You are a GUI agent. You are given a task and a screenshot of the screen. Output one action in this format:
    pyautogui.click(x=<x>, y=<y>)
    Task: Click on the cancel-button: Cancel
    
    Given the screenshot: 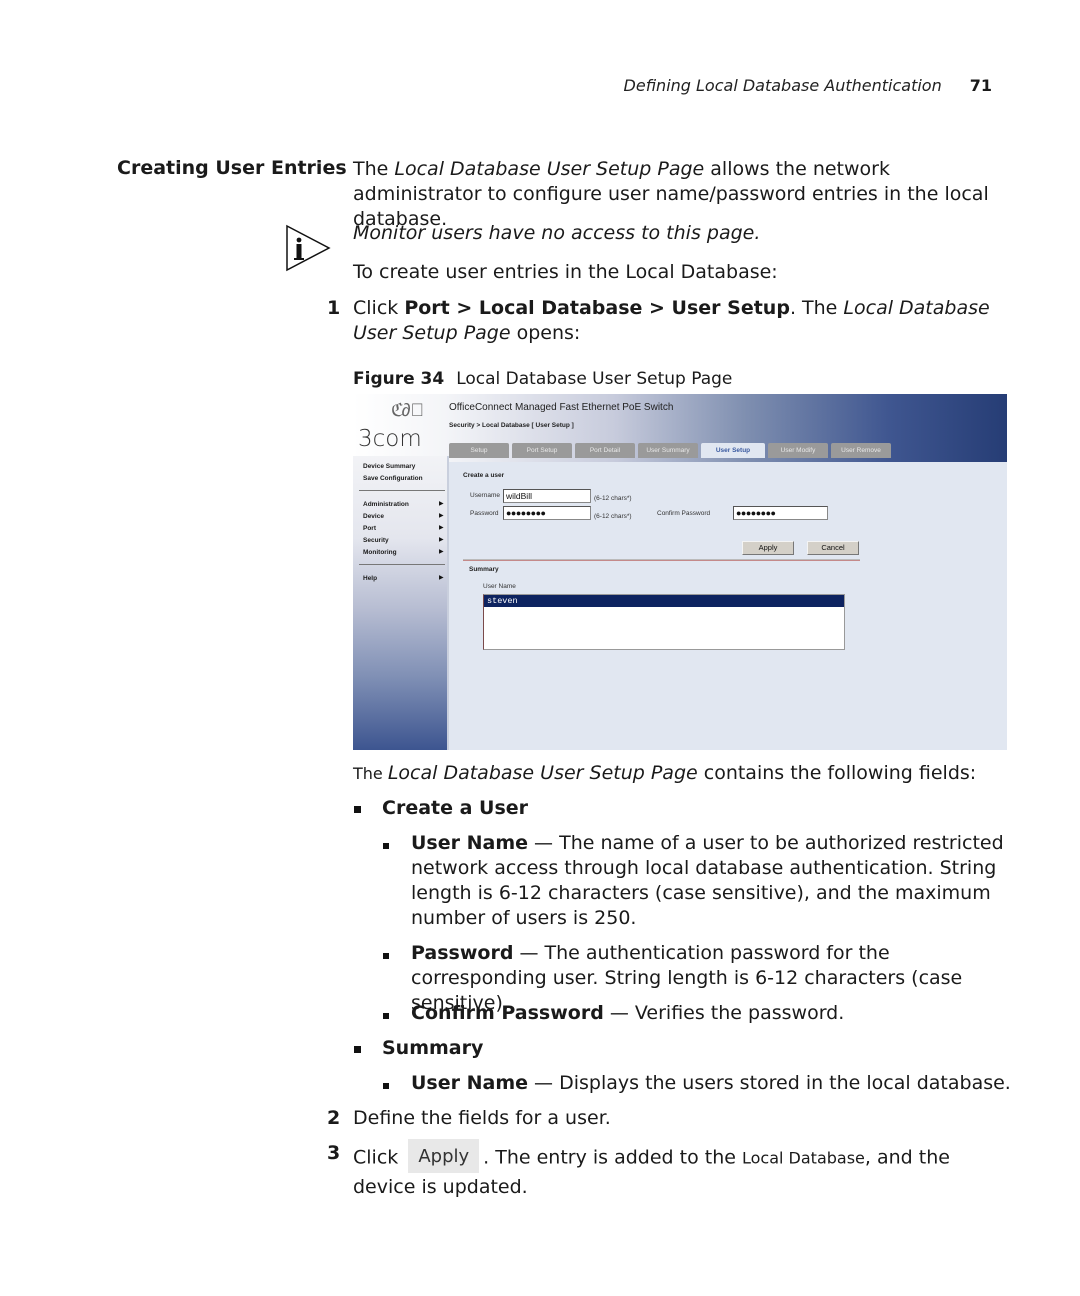 What is the action you would take?
    pyautogui.click(x=833, y=548)
    